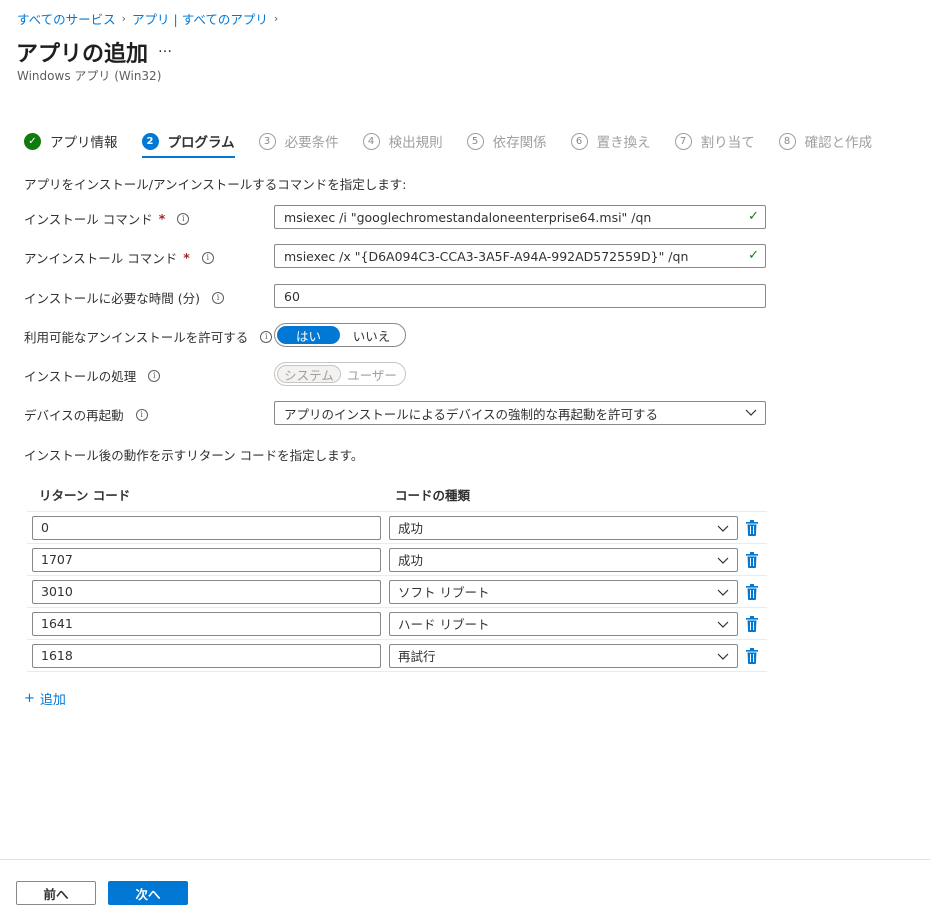 The image size is (930, 918). I want to click on return-code-input: 1707, so click(206, 559).